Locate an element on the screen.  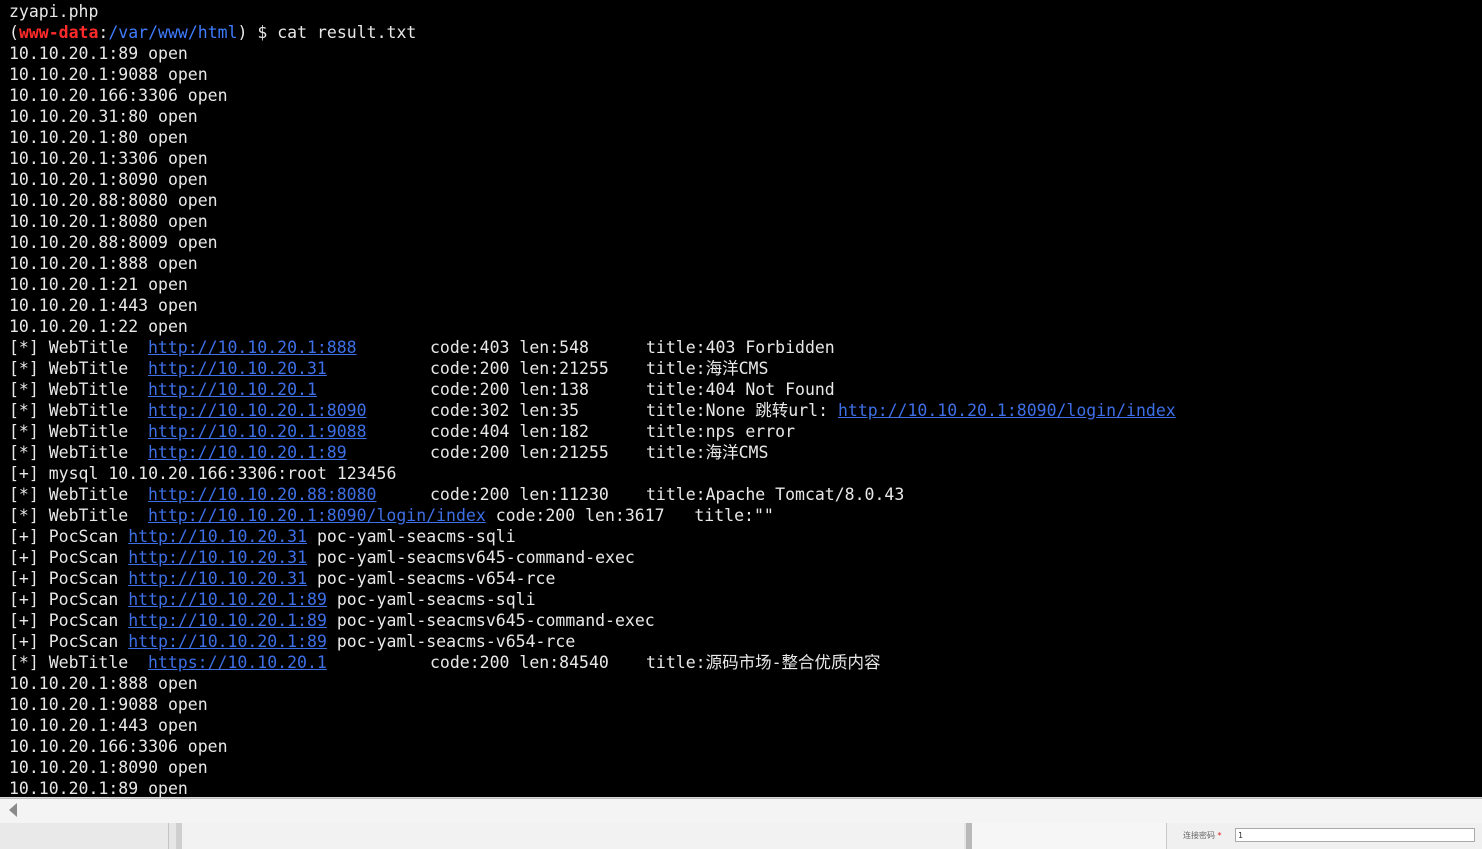
prompt-path: /var/www/html is located at coordinates (173, 32).